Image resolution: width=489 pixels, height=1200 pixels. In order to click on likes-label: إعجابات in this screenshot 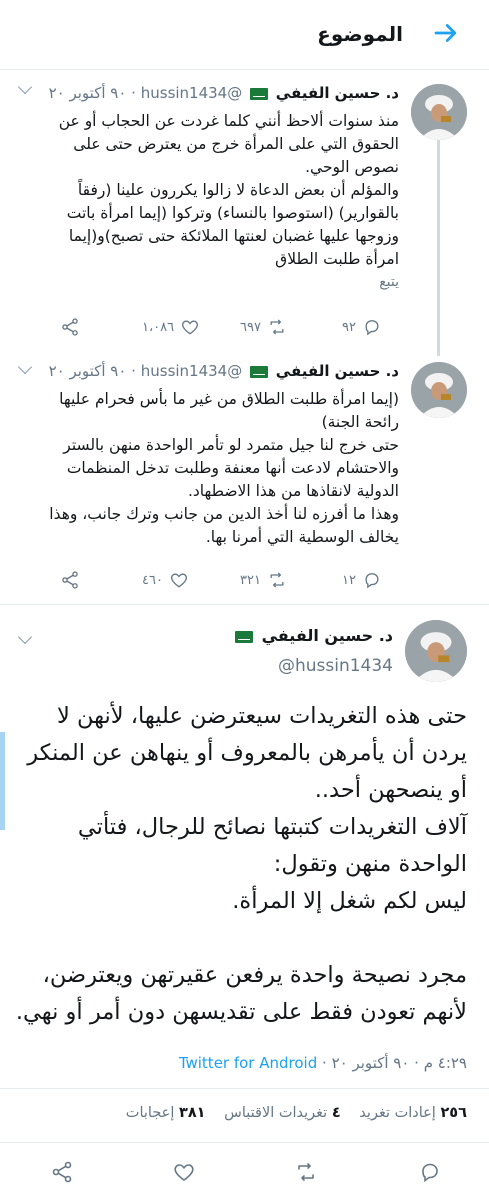, I will do `click(150, 1113)`.